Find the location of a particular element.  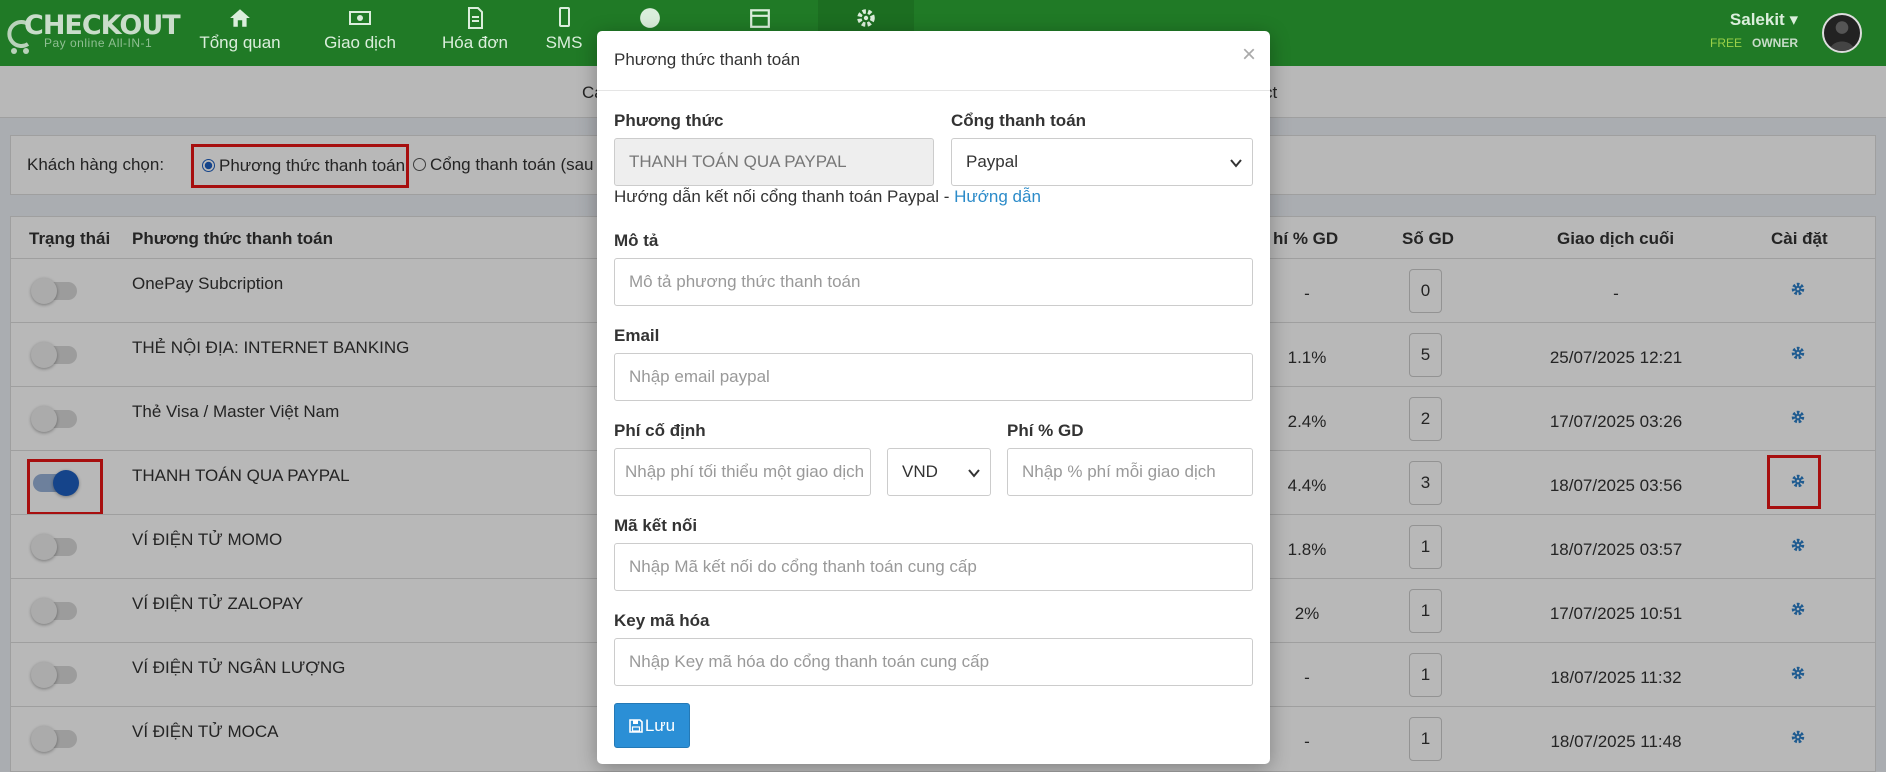

fixed-fee-label: Phí cố định is located at coordinates (660, 430).